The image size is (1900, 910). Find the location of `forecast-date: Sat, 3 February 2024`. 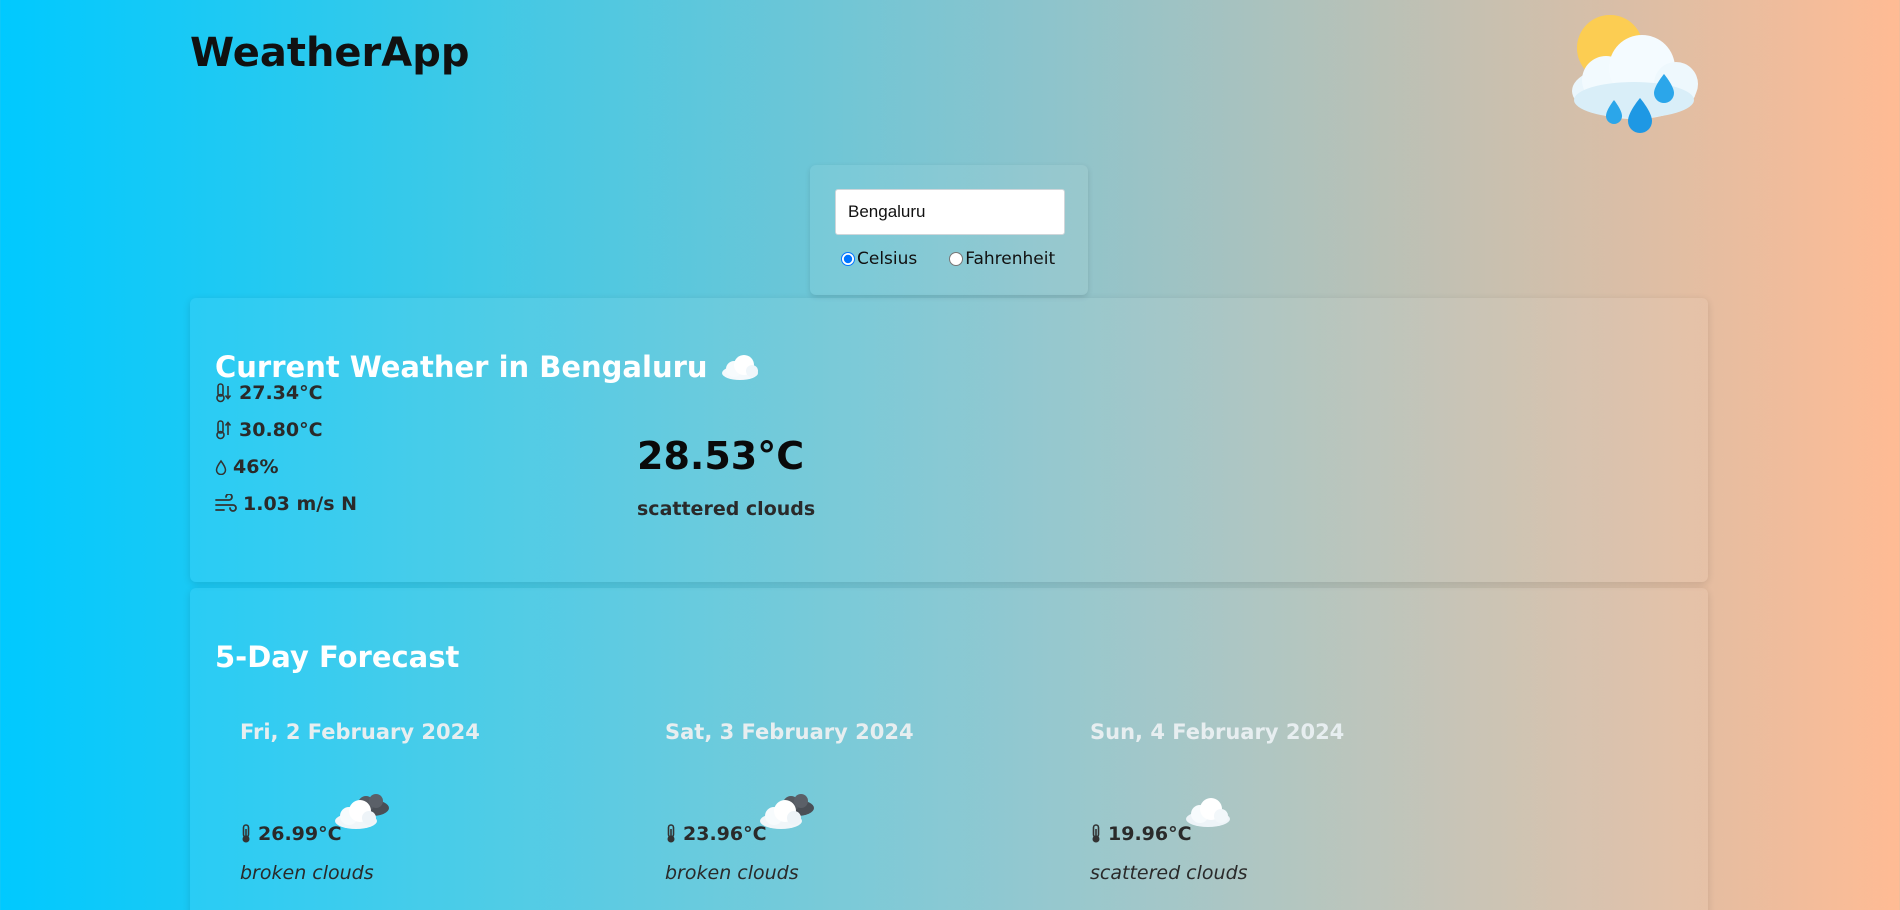

forecast-date: Sat, 3 February 2024 is located at coordinates (789, 732).